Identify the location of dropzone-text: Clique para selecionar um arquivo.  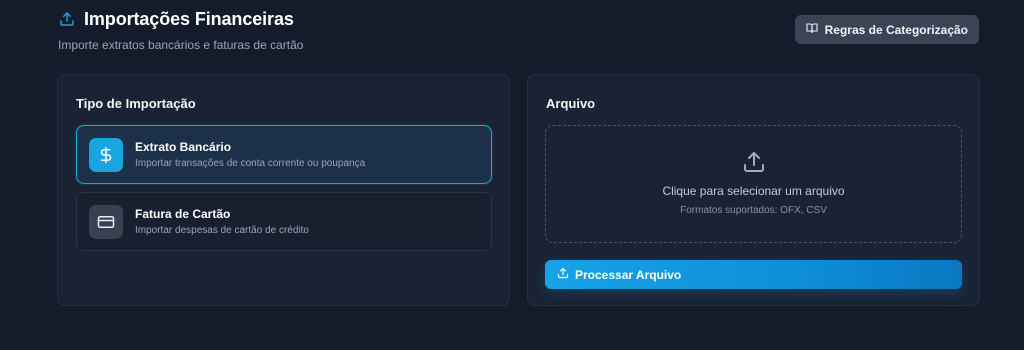
(753, 191).